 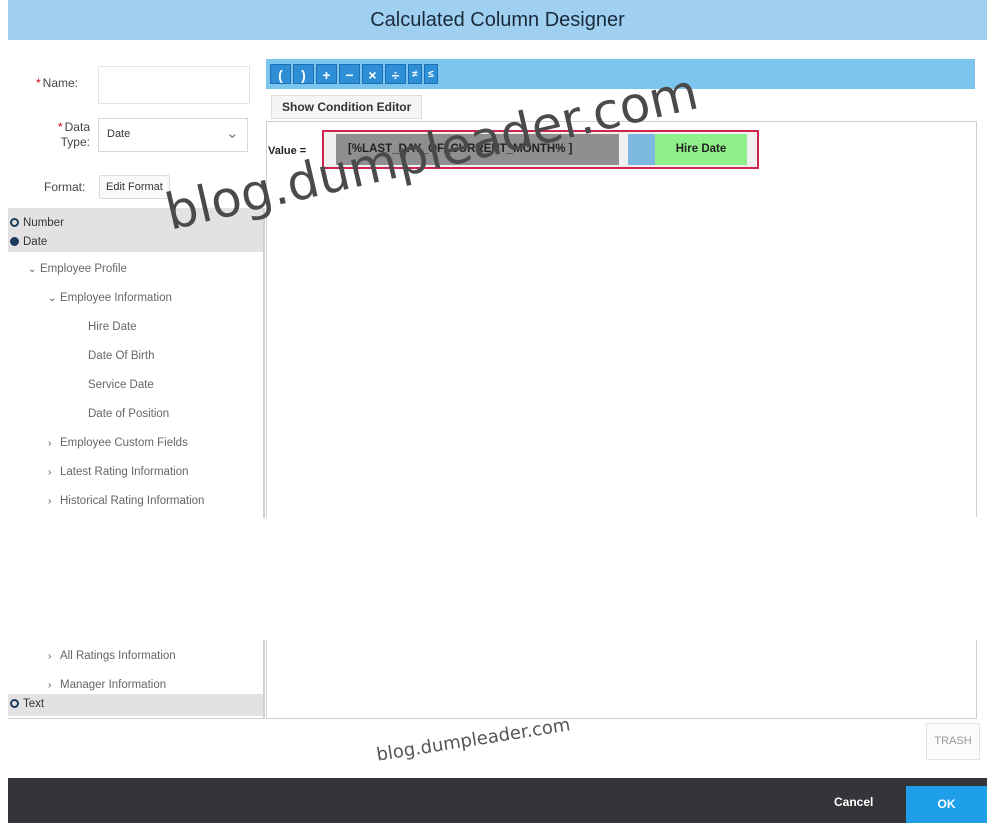 What do you see at coordinates (118, 472) in the screenshot?
I see `tree-item-latest-rating: › Latest Rating Information` at bounding box center [118, 472].